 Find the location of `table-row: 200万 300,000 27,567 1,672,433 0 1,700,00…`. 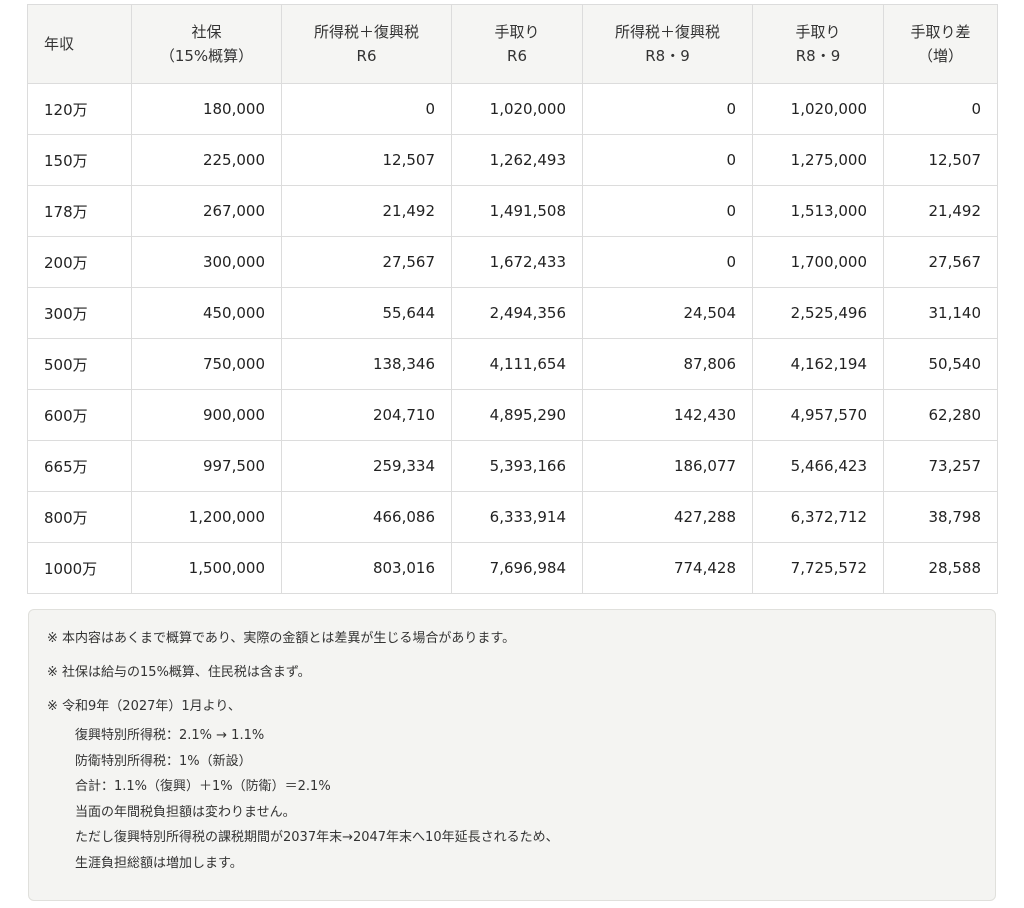

table-row: 200万 300,000 27,567 1,672,433 0 1,700,00… is located at coordinates (512, 262).